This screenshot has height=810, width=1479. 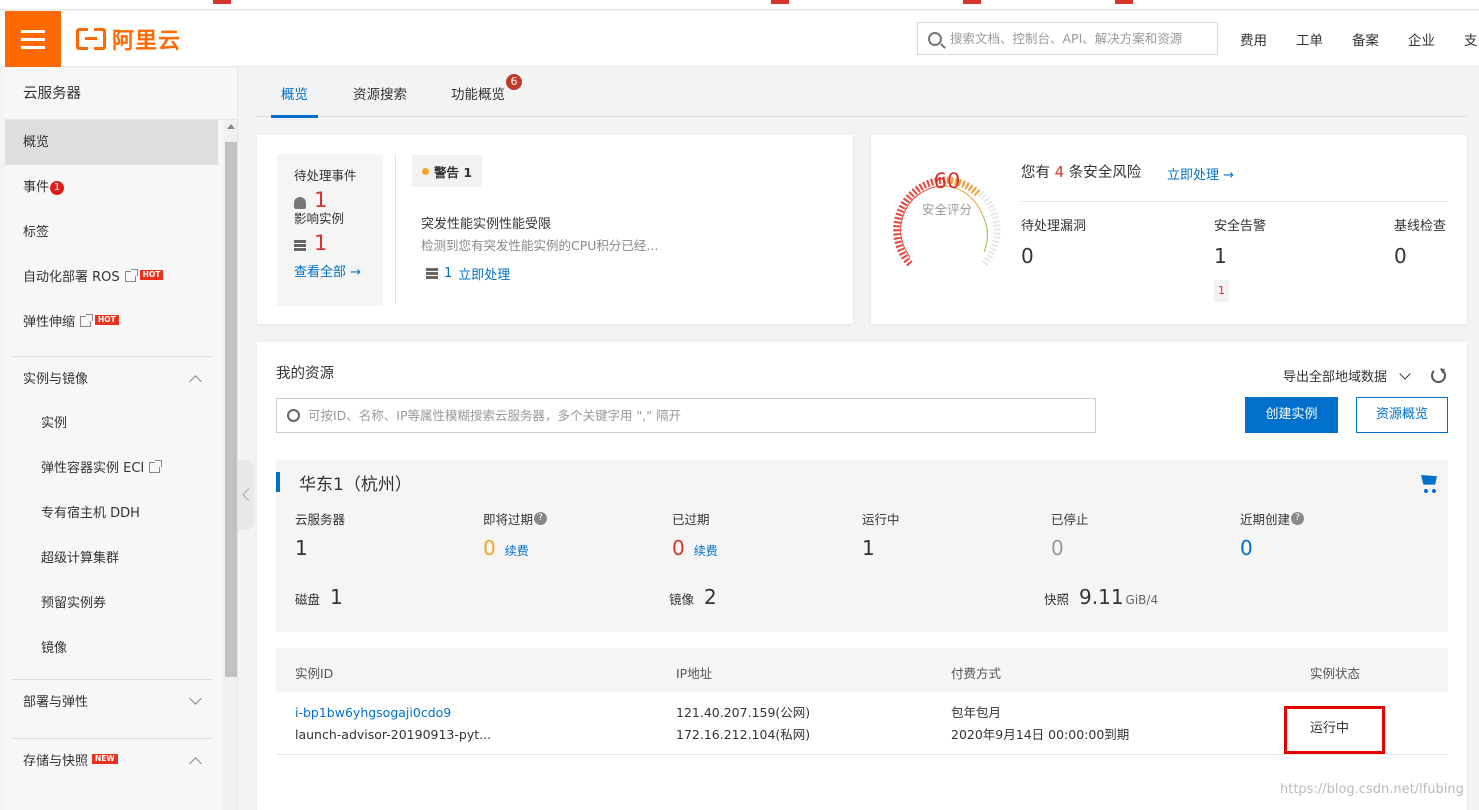 What do you see at coordinates (1365, 39) in the screenshot?
I see `nav-filing: 备案` at bounding box center [1365, 39].